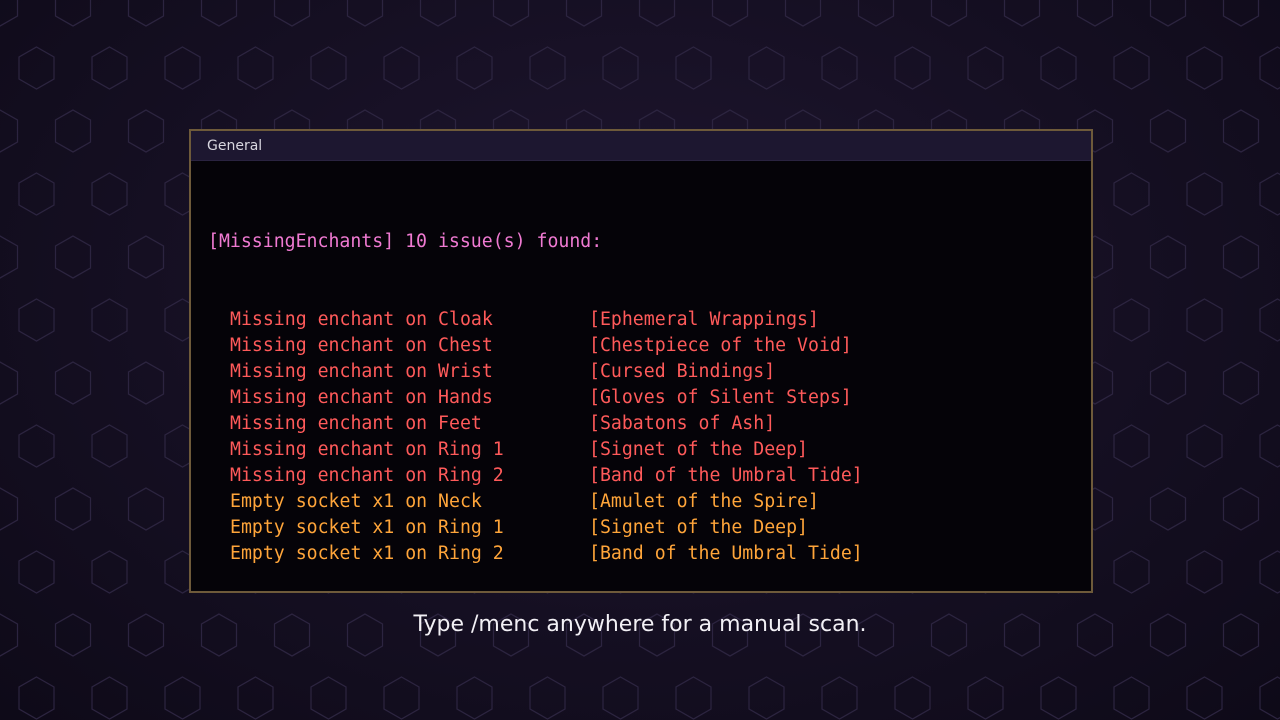 Image resolution: width=1280 pixels, height=720 pixels. Describe the element at coordinates (301, 241) in the screenshot. I see `addon-tag: [MissingEnchants]` at that location.